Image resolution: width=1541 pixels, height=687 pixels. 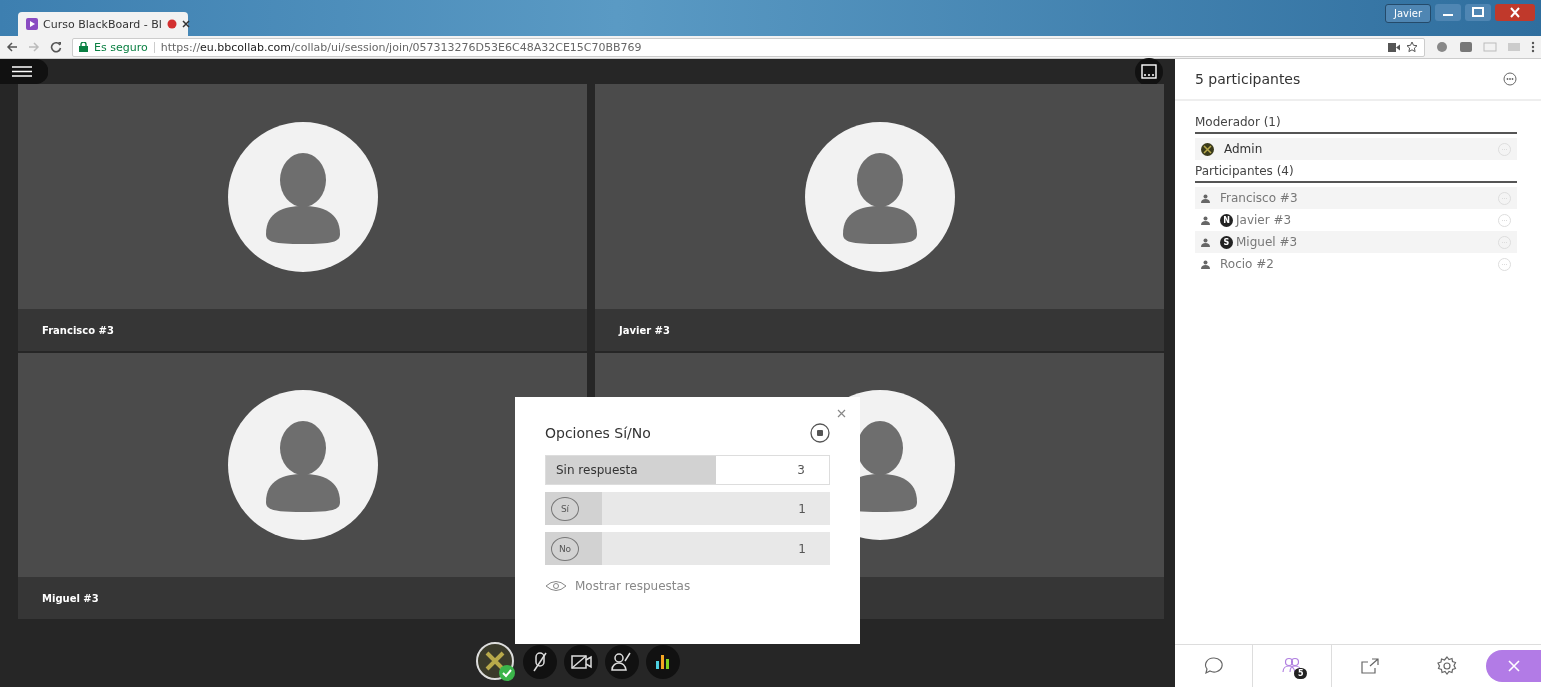 I want to click on group-heading: Moderador (1), so click(x=1356, y=122).